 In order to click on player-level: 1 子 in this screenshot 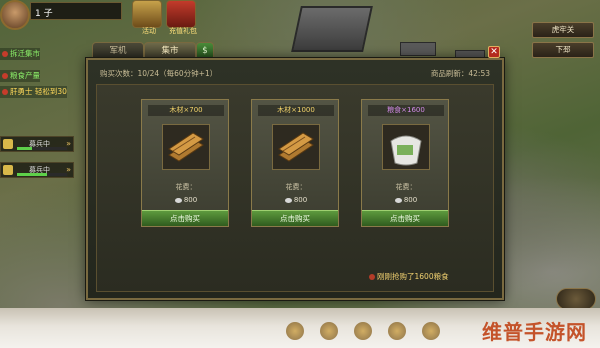, I will do `click(44, 14)`.